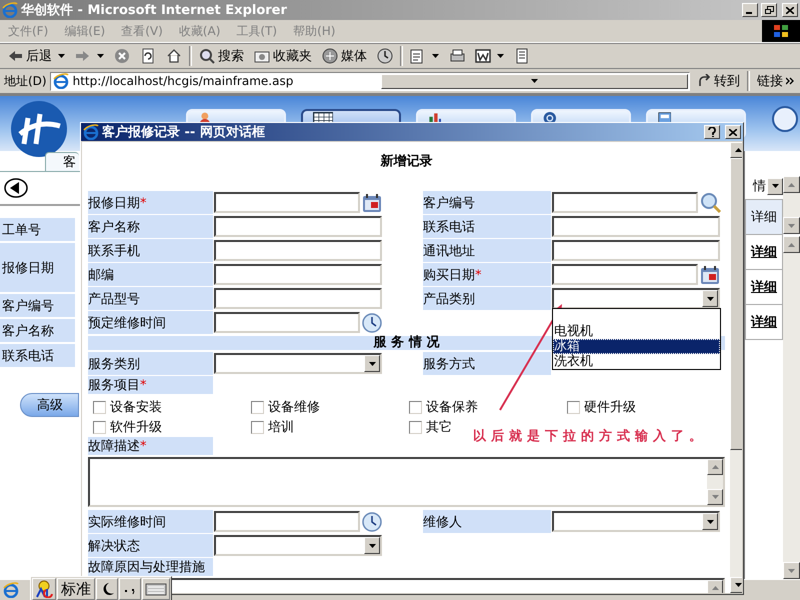 The width and height of the screenshot is (800, 600). I want to click on field-label: 客户名称, so click(114, 227).